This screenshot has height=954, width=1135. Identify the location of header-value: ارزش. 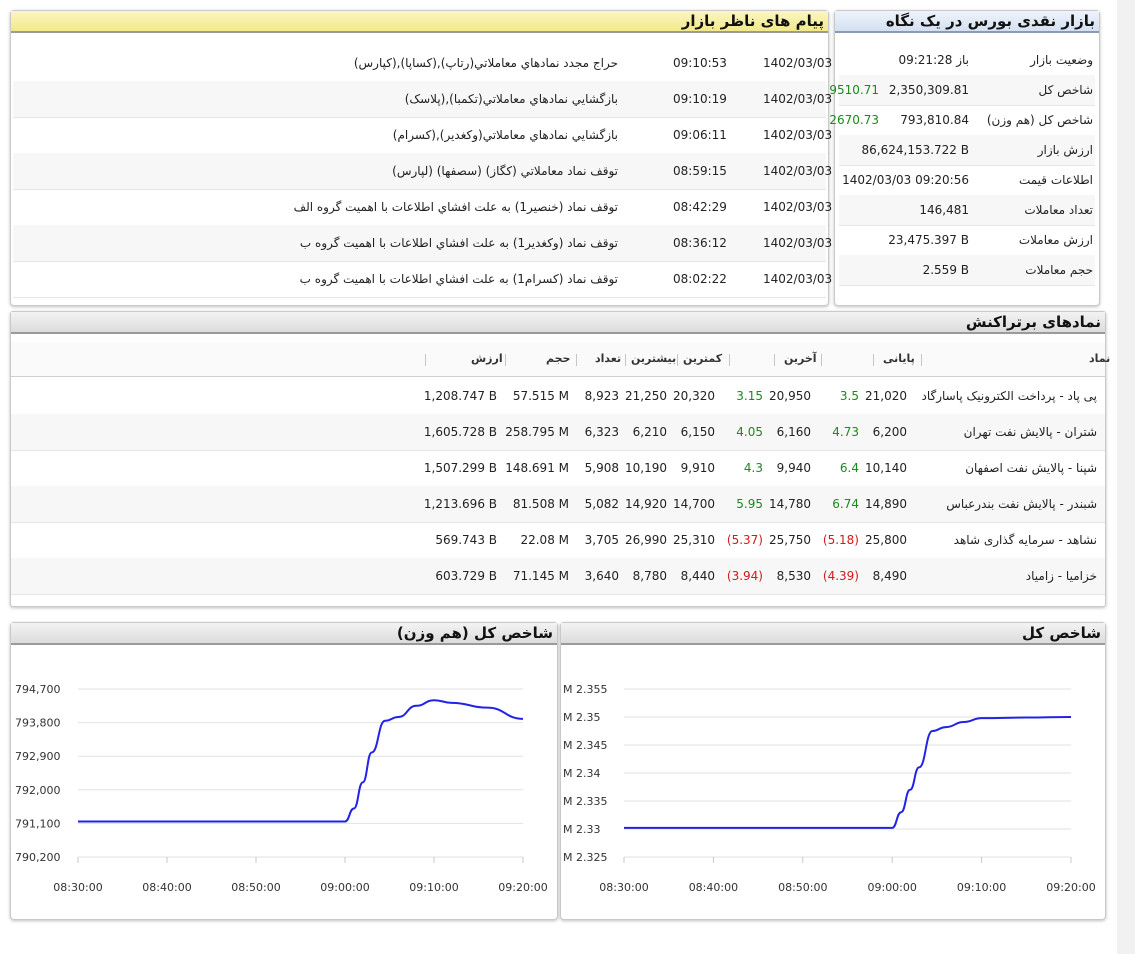
(487, 359).